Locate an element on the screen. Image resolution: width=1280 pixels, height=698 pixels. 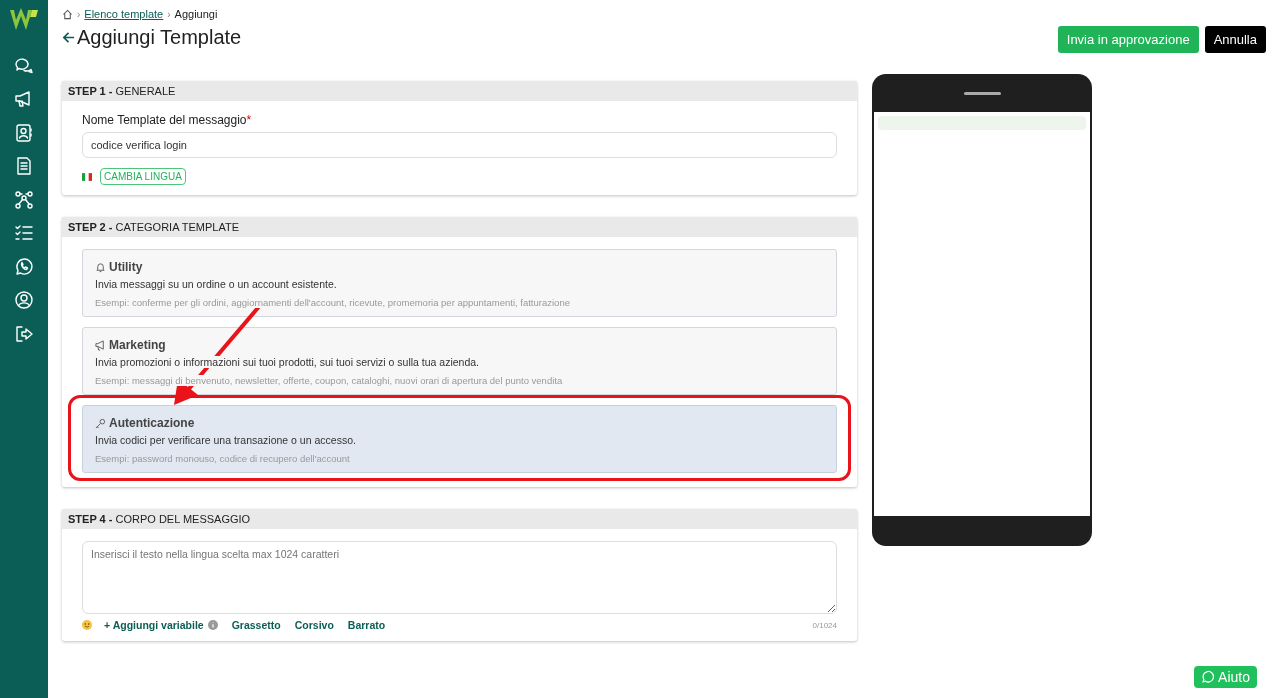
add-variable-link: + Aggiungi variabile is located at coordinates (154, 625).